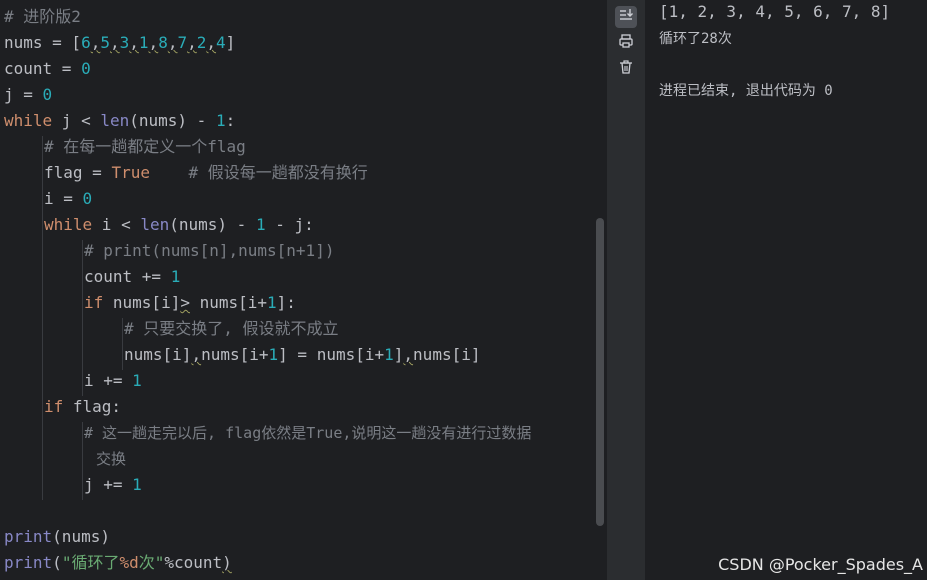 This screenshot has height=580, width=927. What do you see at coordinates (231, 328) in the screenshot?
I see `code-line-13: # 只要交换了, 假设就不成立` at bounding box center [231, 328].